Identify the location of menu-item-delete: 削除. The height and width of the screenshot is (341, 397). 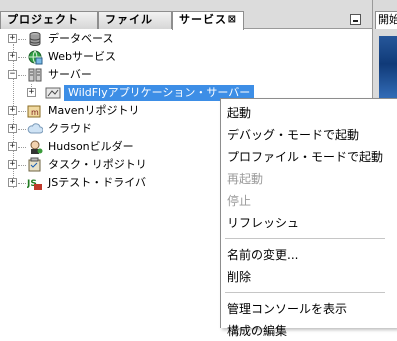
(309, 277).